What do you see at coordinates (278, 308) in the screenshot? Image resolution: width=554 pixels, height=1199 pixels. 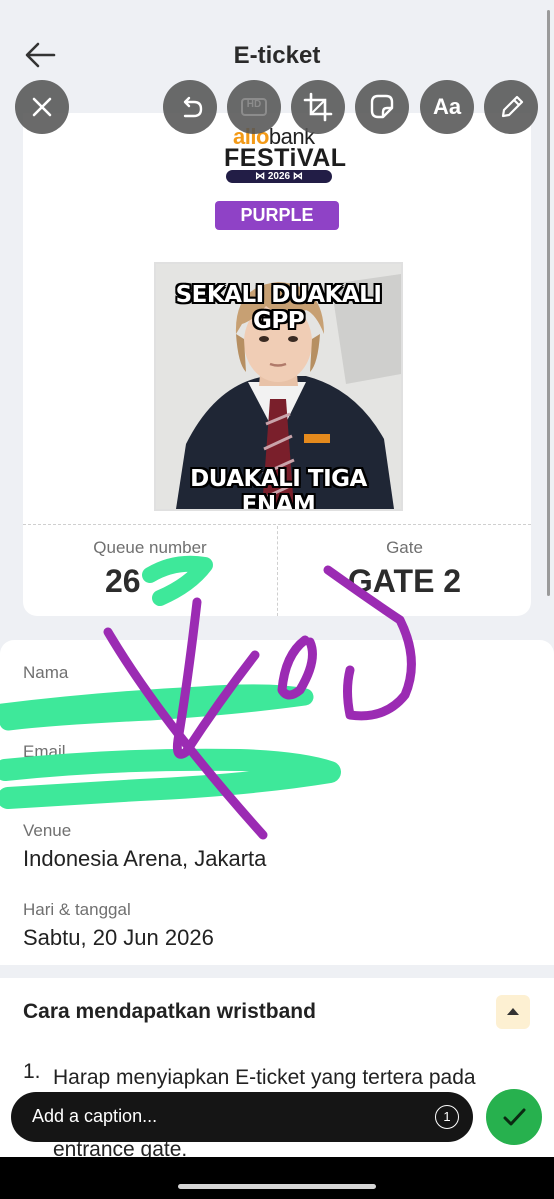 I see `meme-top-text: SEKALI DUAKALI GPP` at bounding box center [278, 308].